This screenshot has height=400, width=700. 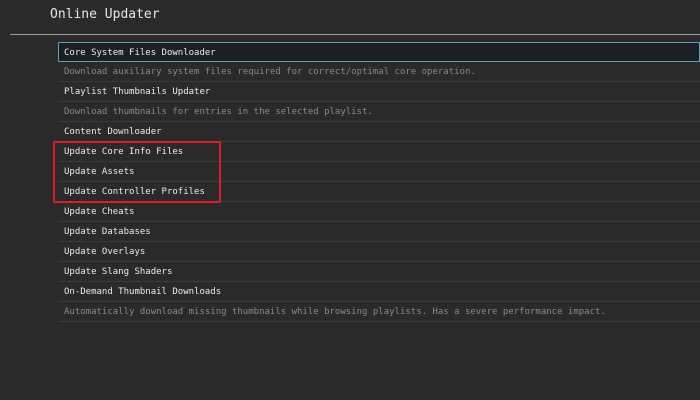 I want to click on page-title: Online Updater, so click(x=105, y=14).